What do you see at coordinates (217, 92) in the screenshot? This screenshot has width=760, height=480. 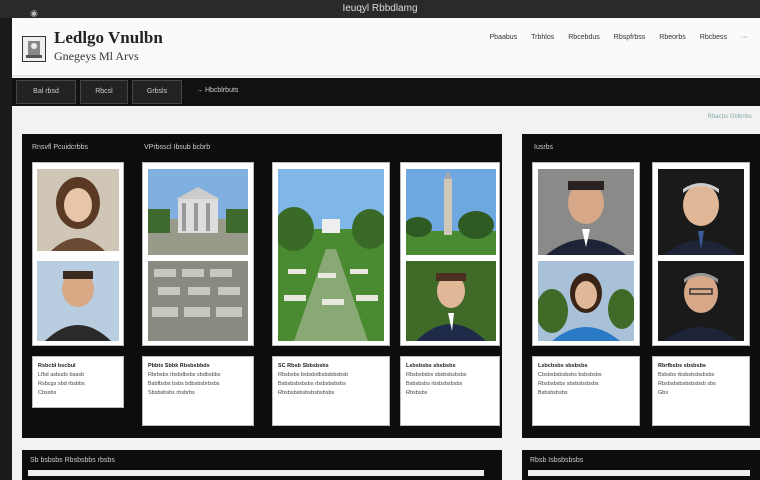 I see `toolbar-link: → Hbcblrbuts` at bounding box center [217, 92].